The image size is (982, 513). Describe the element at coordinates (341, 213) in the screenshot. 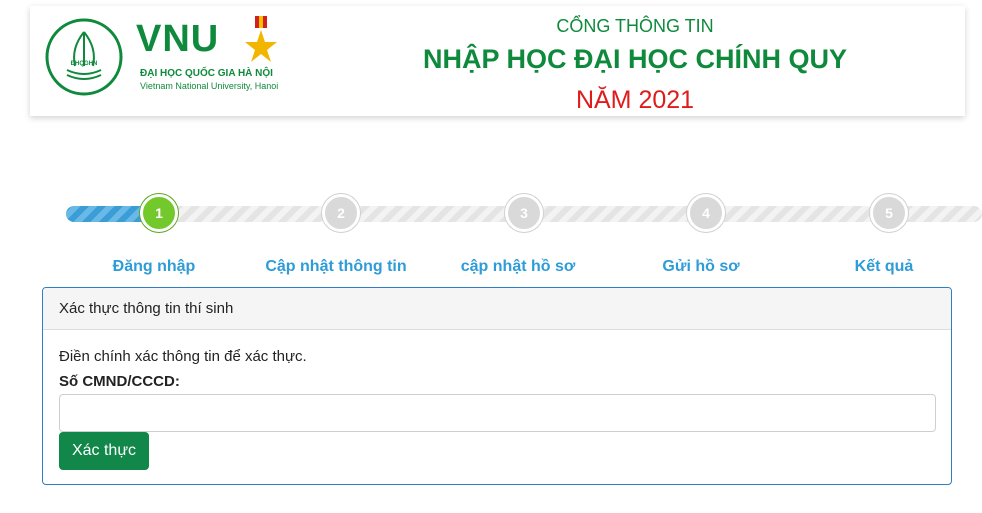

I see `step-2-circle: 2` at that location.